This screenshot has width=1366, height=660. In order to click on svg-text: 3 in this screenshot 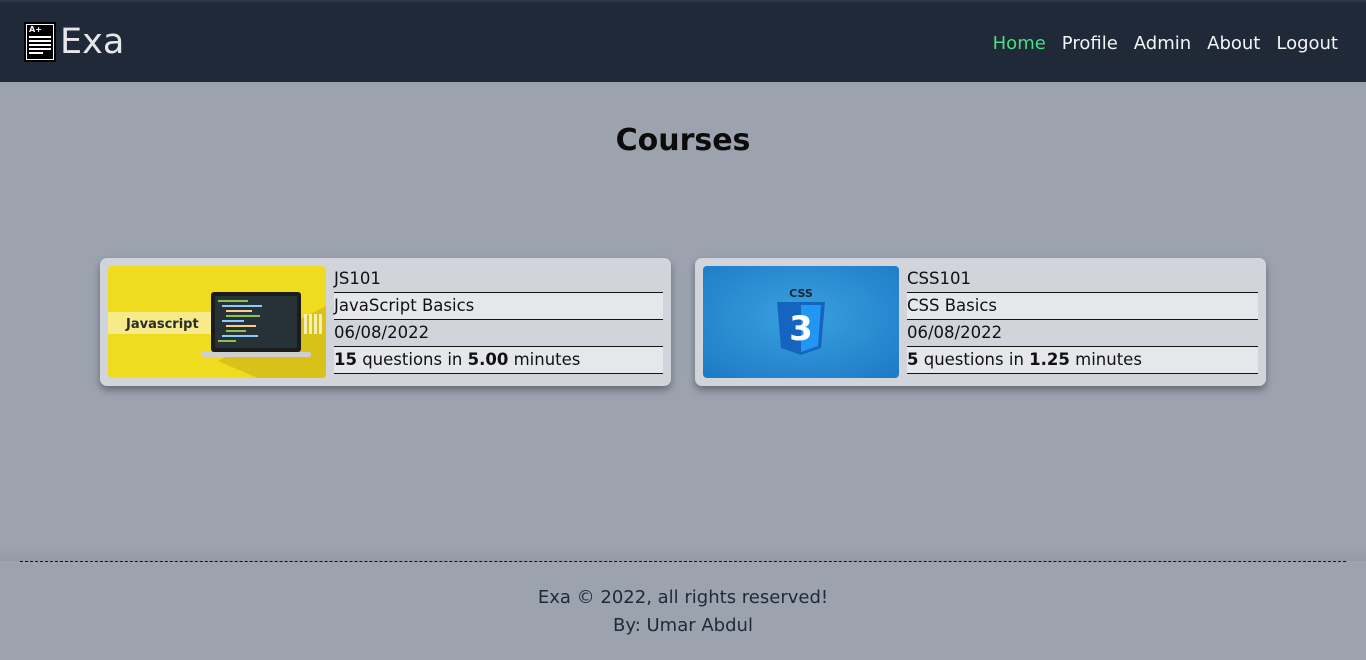, I will do `click(801, 329)`.